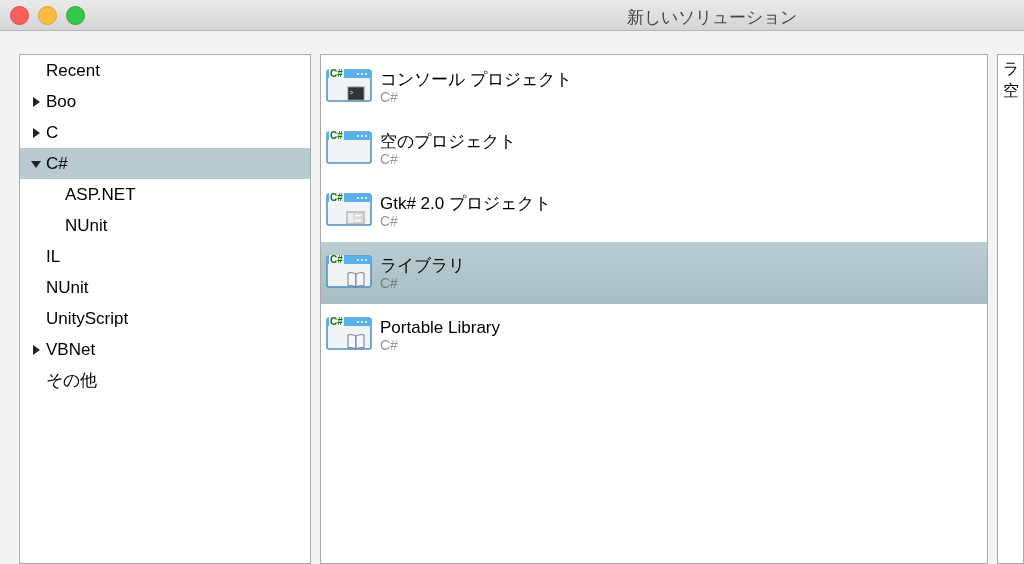 The image size is (1024, 564). Describe the element at coordinates (465, 203) in the screenshot. I see `template-name: Gtk# 2.0 プロジェクト` at that location.